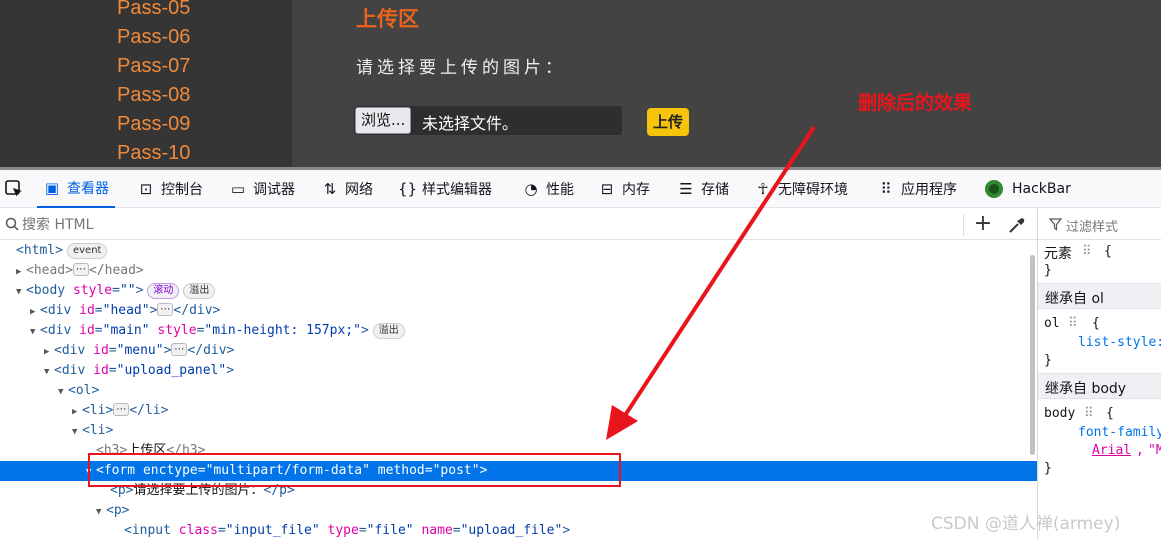  Describe the element at coordinates (518, 351) in the screenshot. I see `tree-node-div-menu: ▶ <div id="menu"> ⋯ </div>` at that location.